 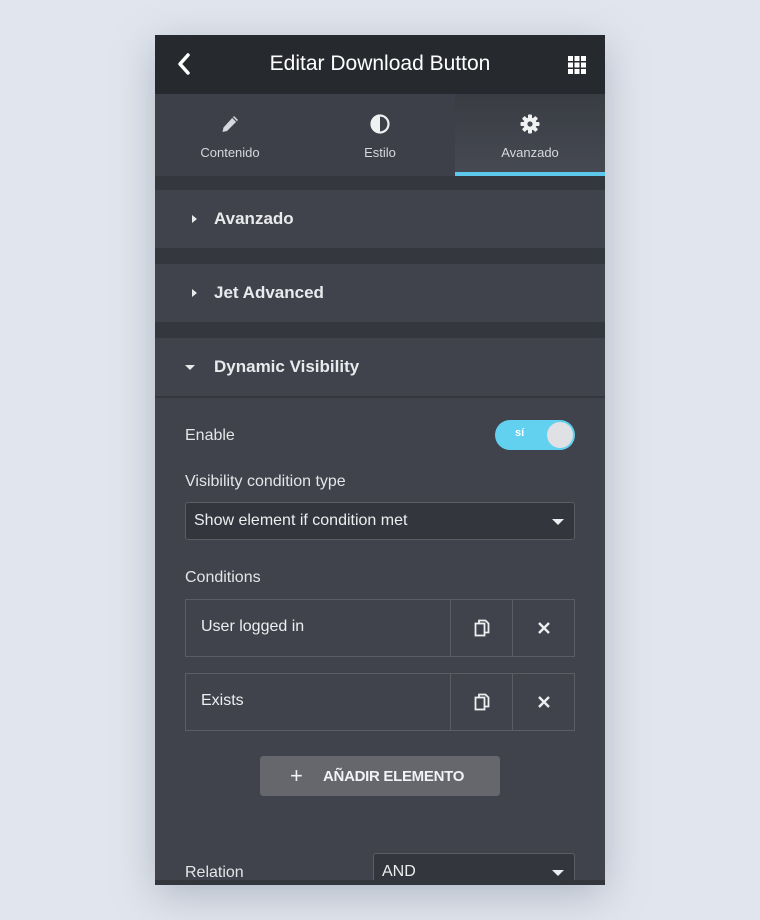 I want to click on grid-icon, so click(x=577, y=65).